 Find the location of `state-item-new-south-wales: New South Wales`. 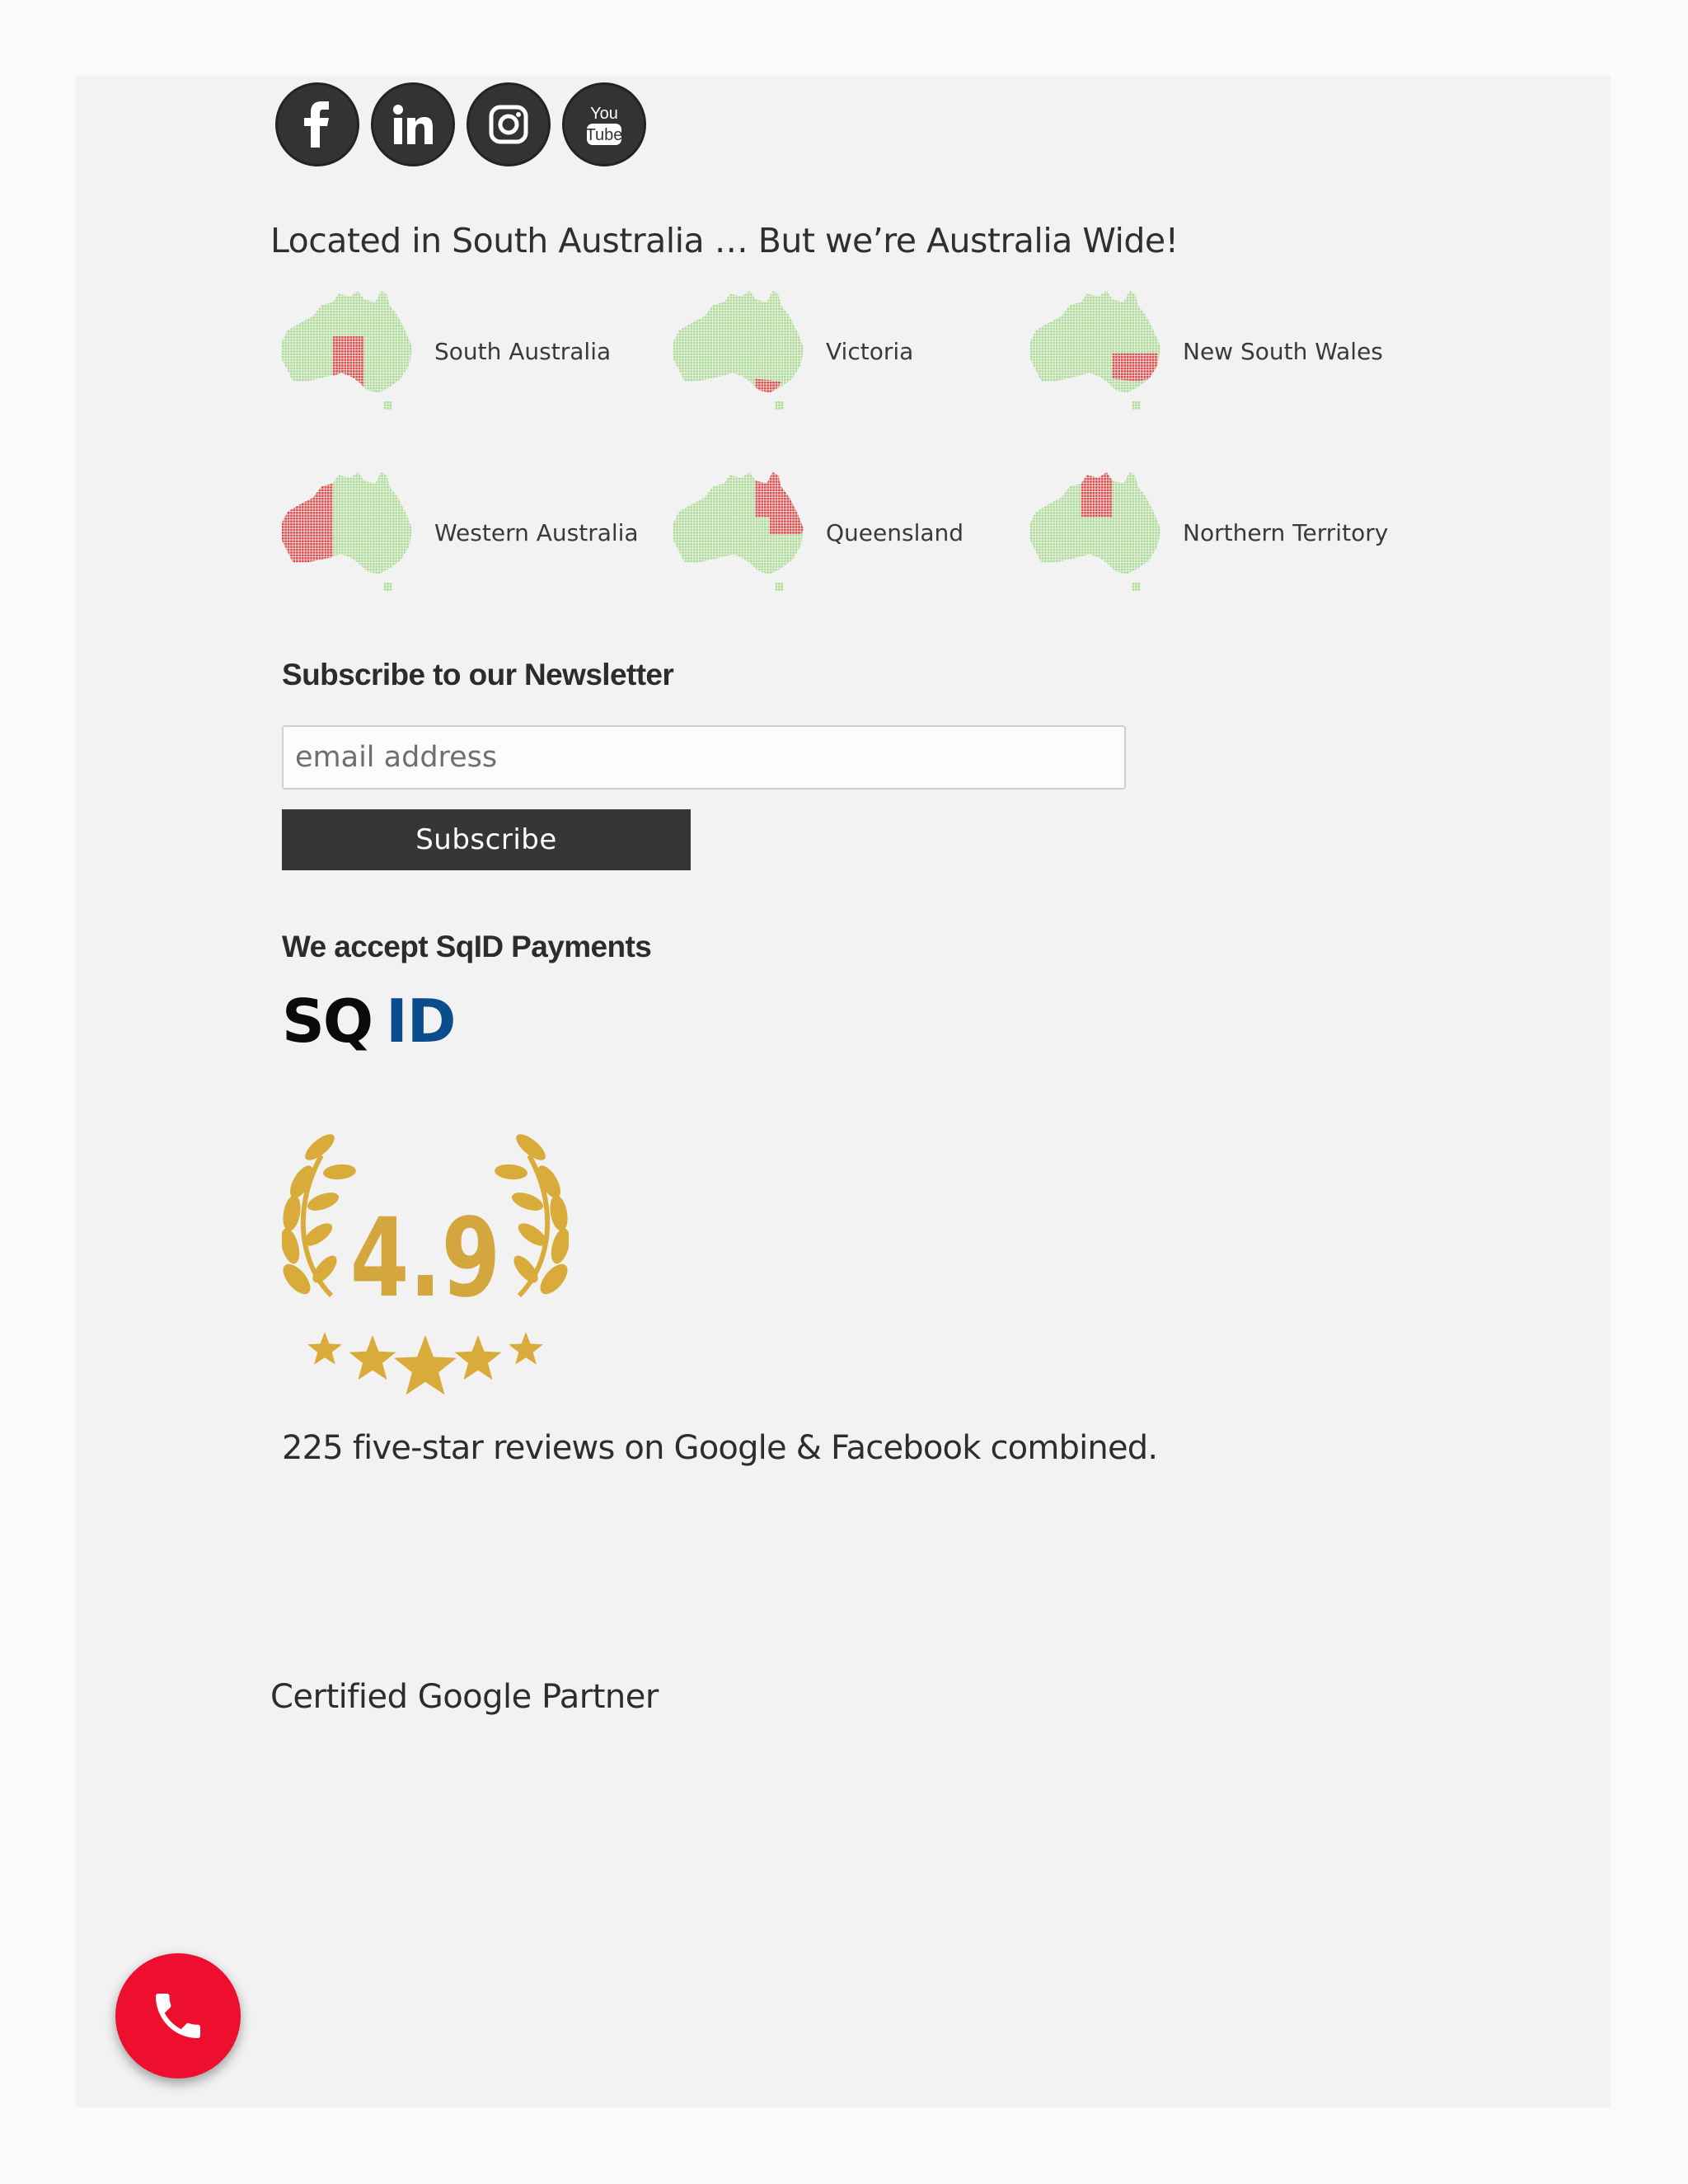

state-item-new-south-wales: New South Wales is located at coordinates (1204, 351).